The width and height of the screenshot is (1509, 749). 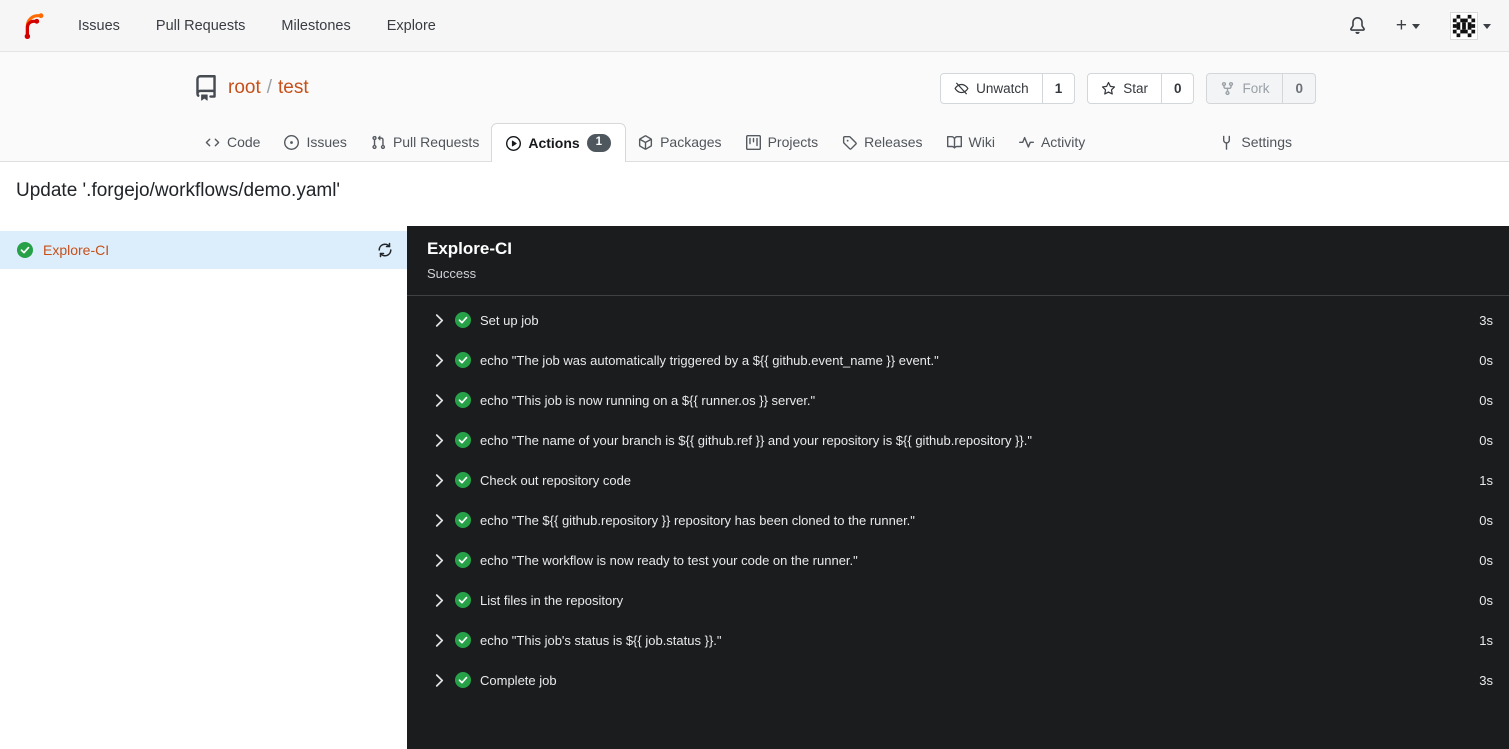 I want to click on repo-name-link: test, so click(x=293, y=88).